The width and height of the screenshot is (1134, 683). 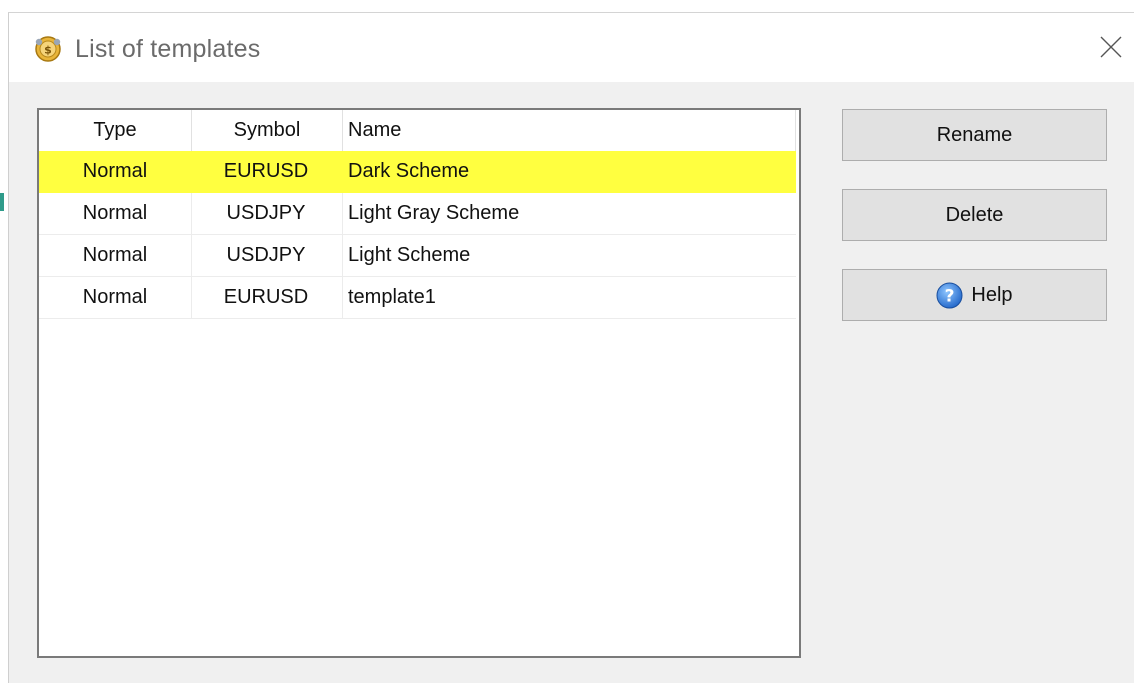 What do you see at coordinates (267, 130) in the screenshot?
I see `column-header-symbol: Symbol` at bounding box center [267, 130].